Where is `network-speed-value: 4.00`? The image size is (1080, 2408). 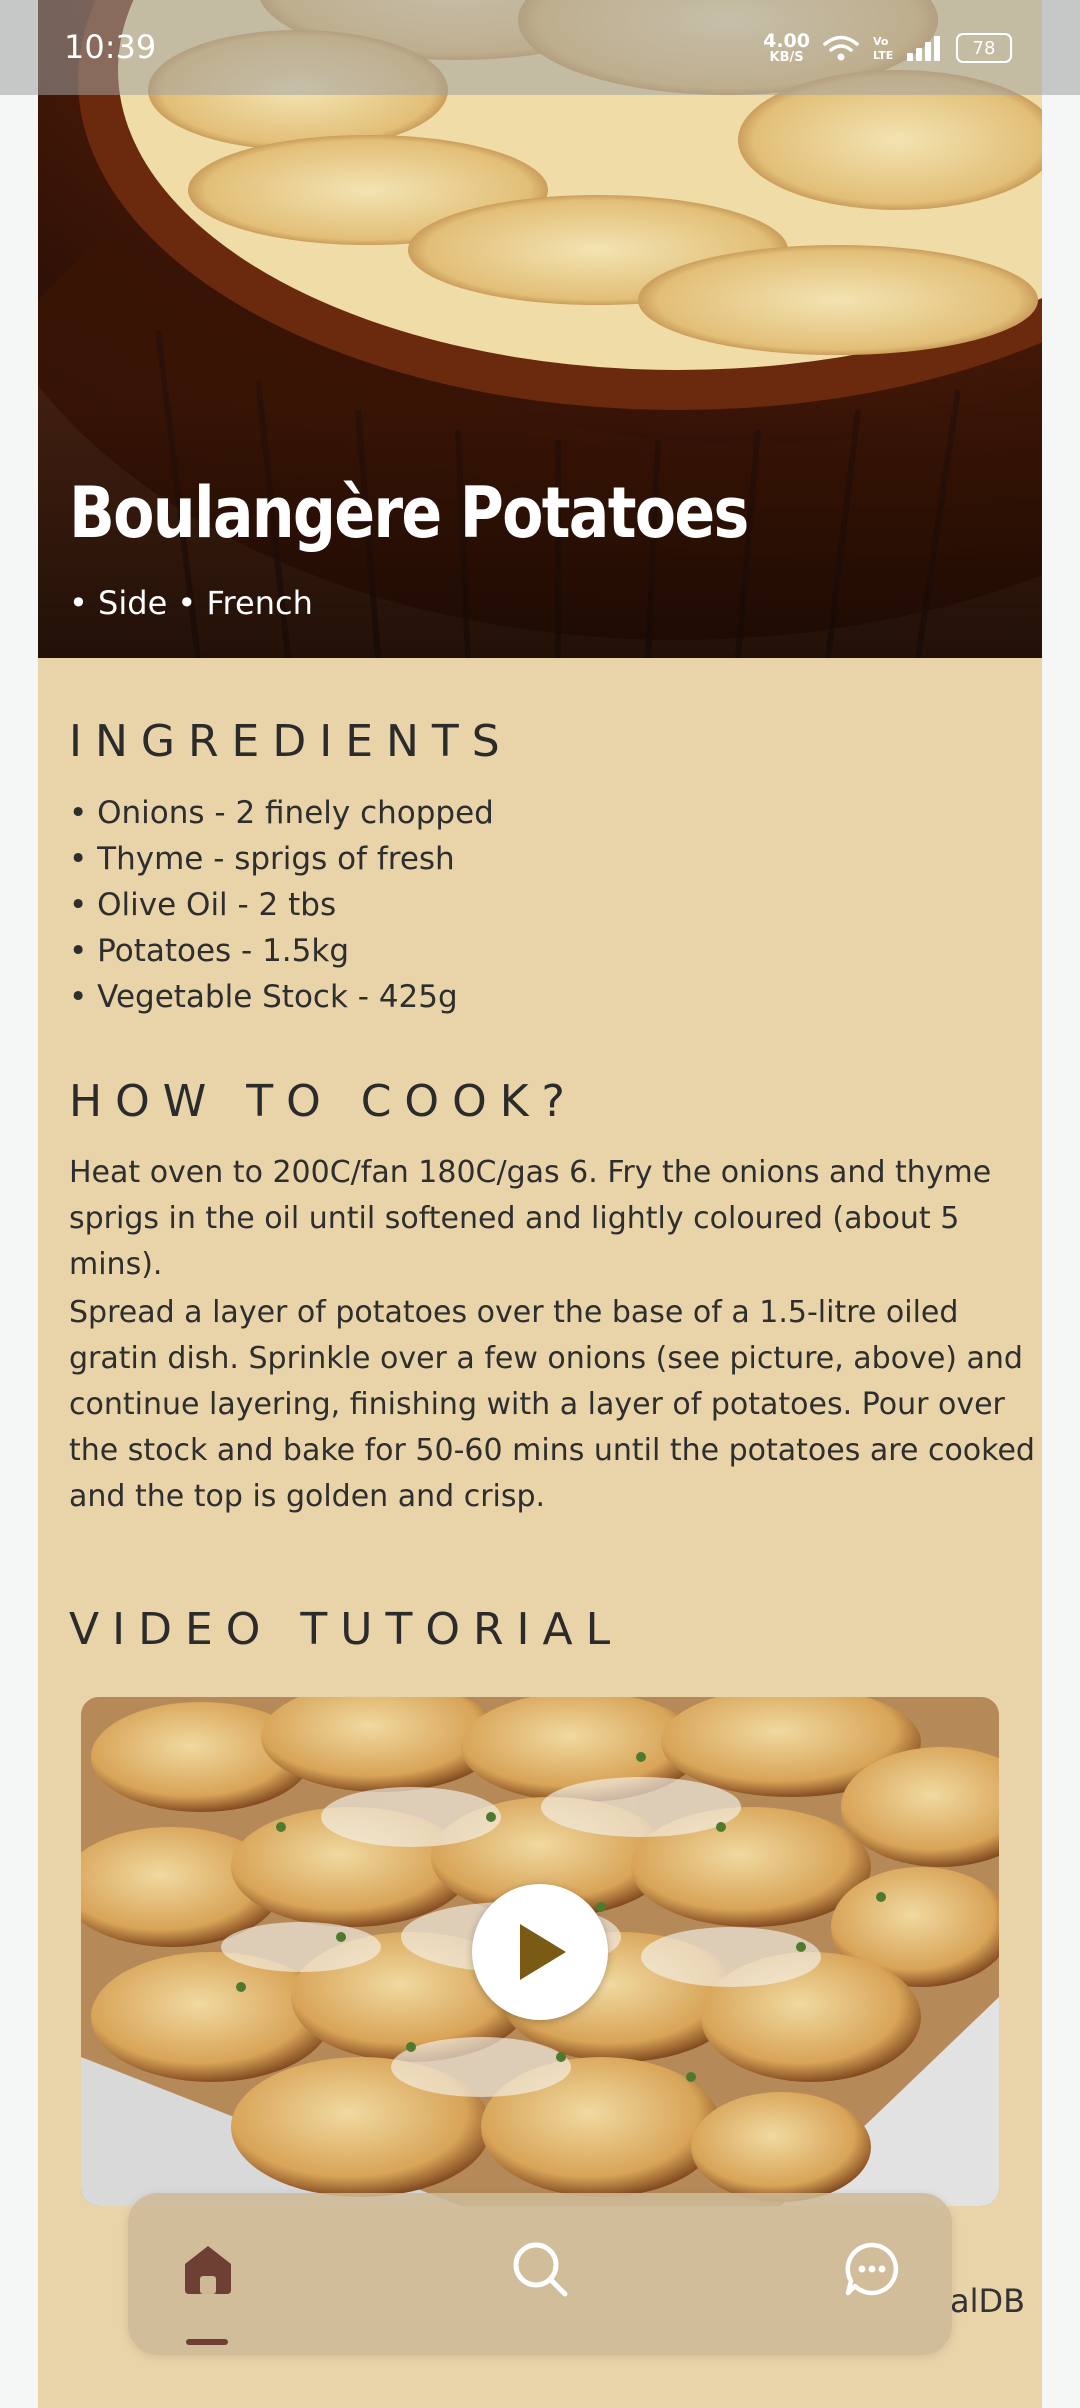
network-speed-value: 4.00 is located at coordinates (786, 41).